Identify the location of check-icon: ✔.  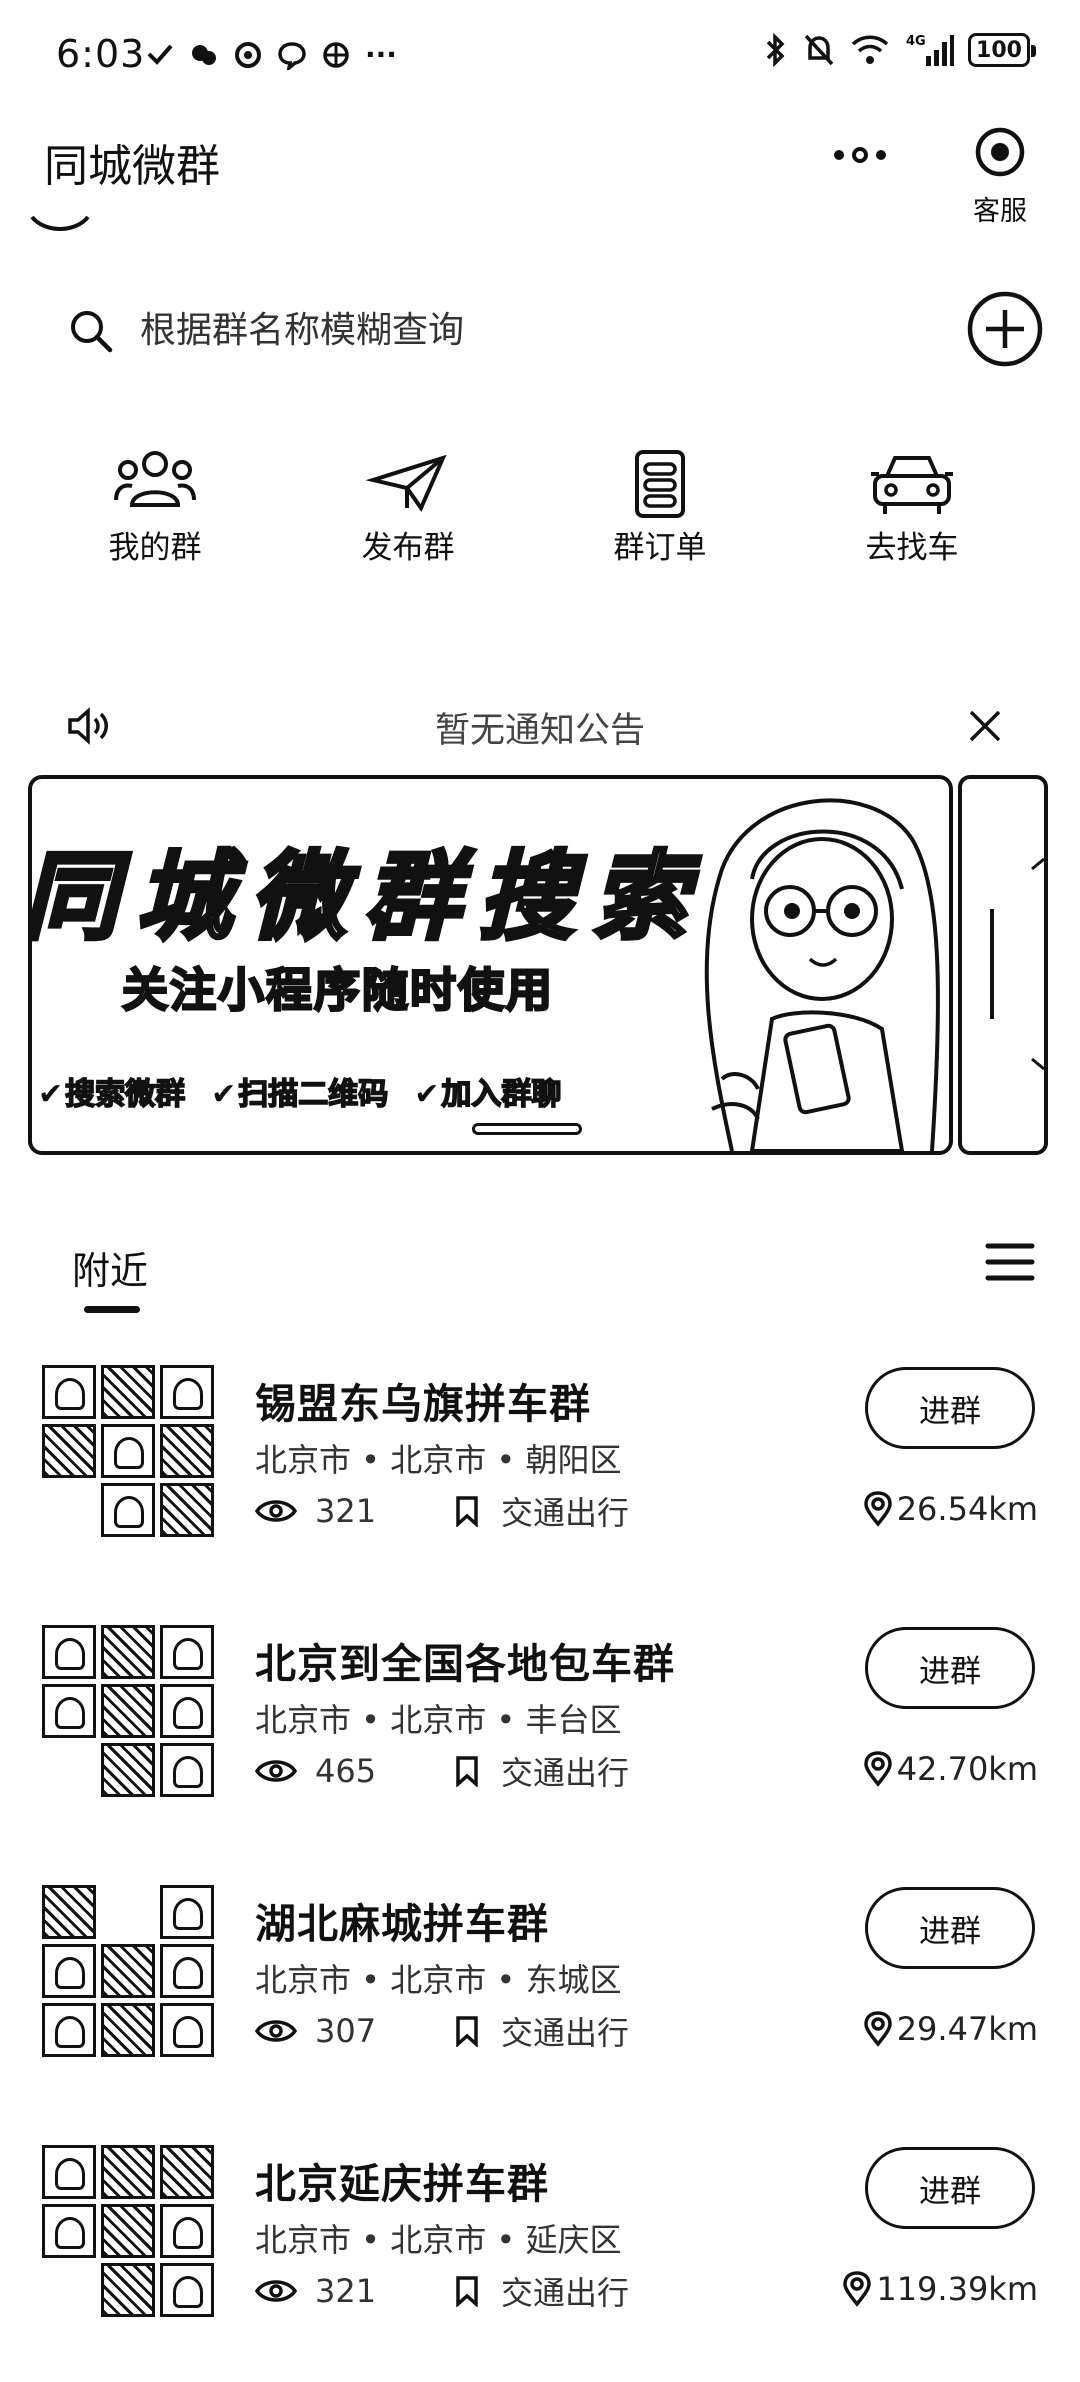
(427, 1094).